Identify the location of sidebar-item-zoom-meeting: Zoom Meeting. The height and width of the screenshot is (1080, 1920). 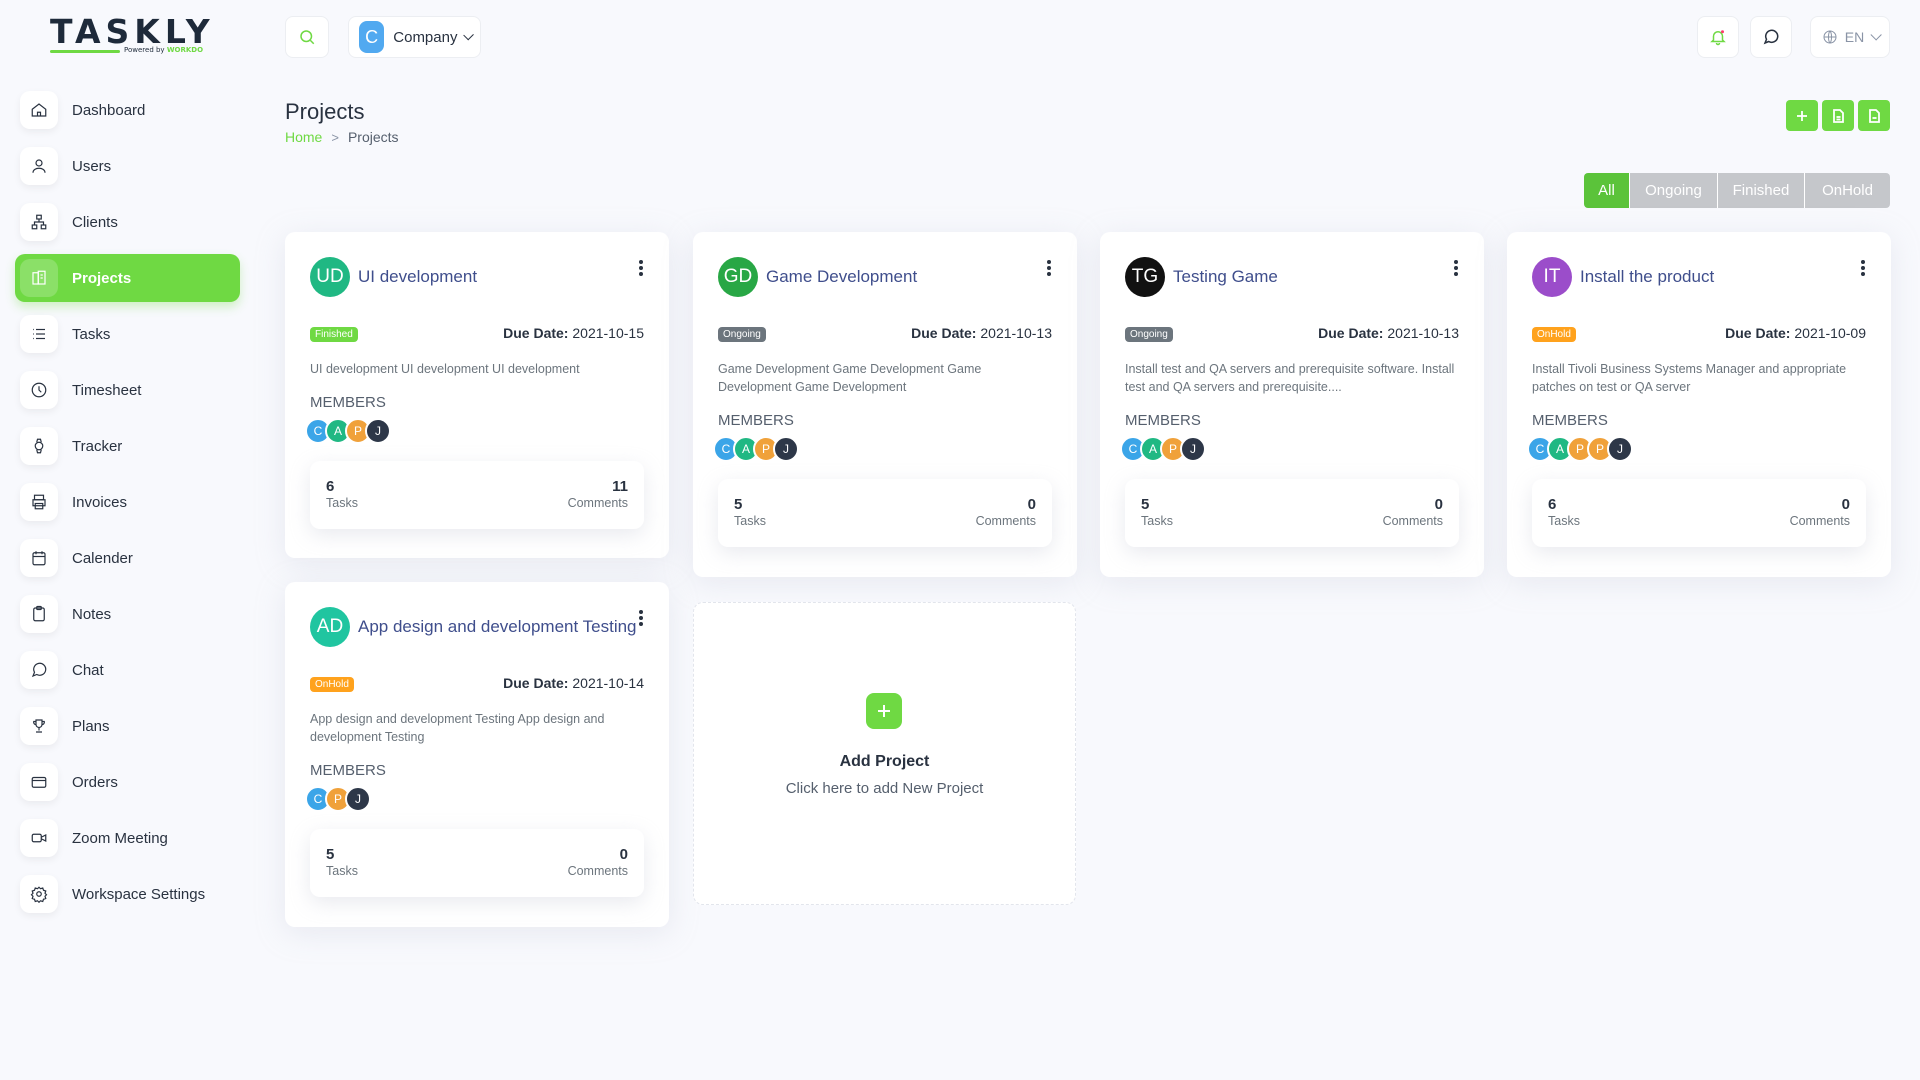
(127, 838).